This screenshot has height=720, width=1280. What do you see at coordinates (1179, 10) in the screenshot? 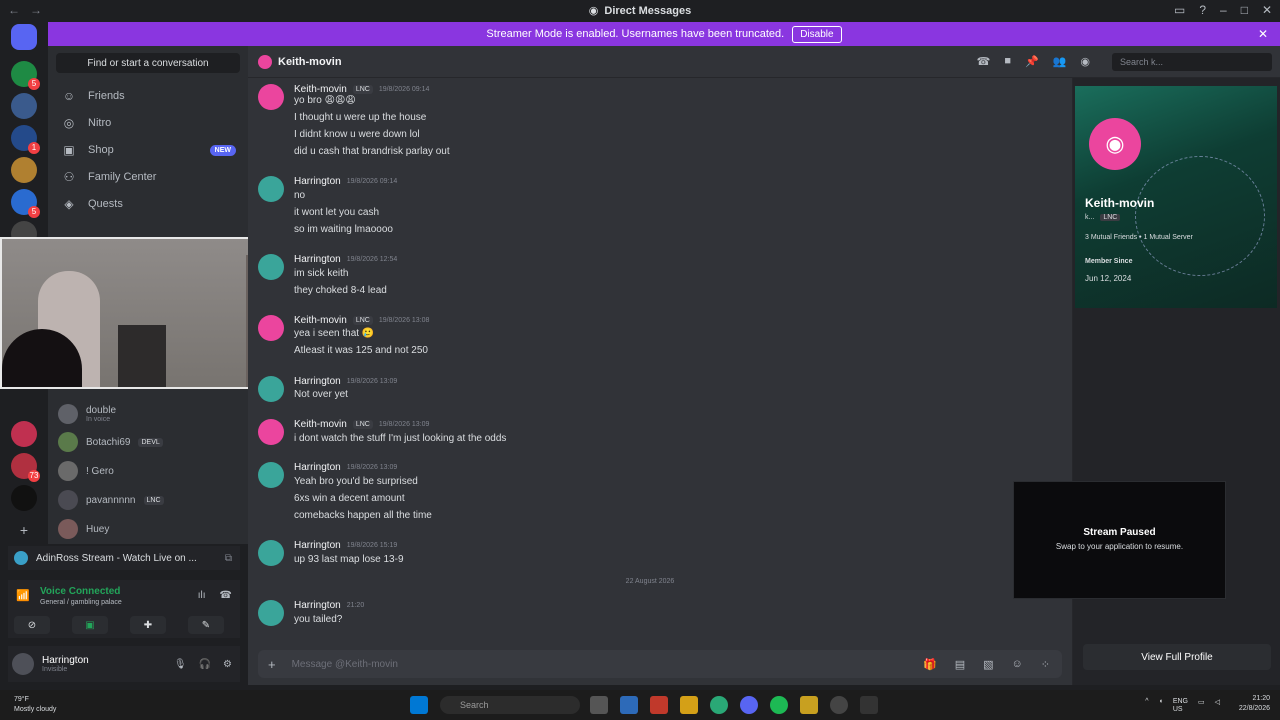
I see `inbox-icon: ▭` at bounding box center [1179, 10].